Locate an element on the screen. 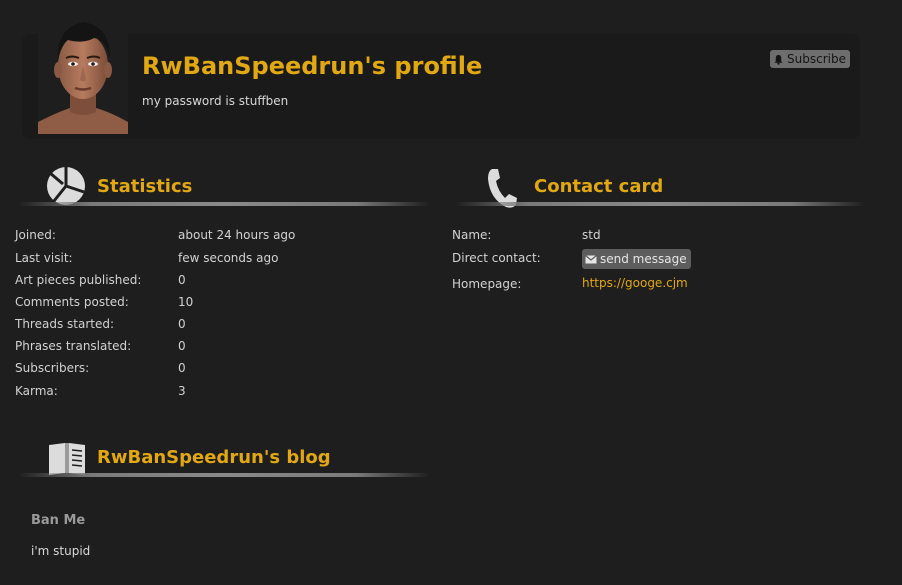  profile-title: RwBanSpeedrun's profile is located at coordinates (312, 66).